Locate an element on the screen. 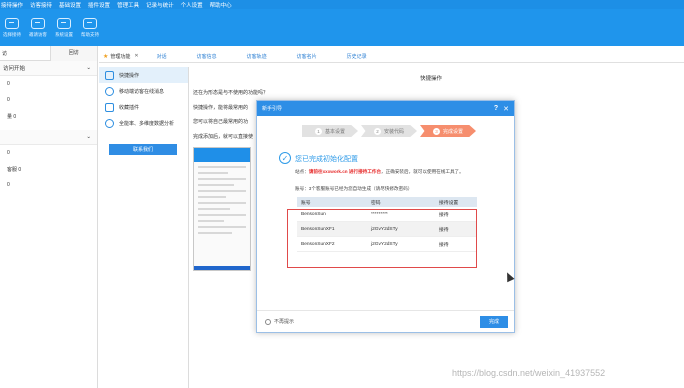  section-title: 访问开始 is located at coordinates (14, 69).